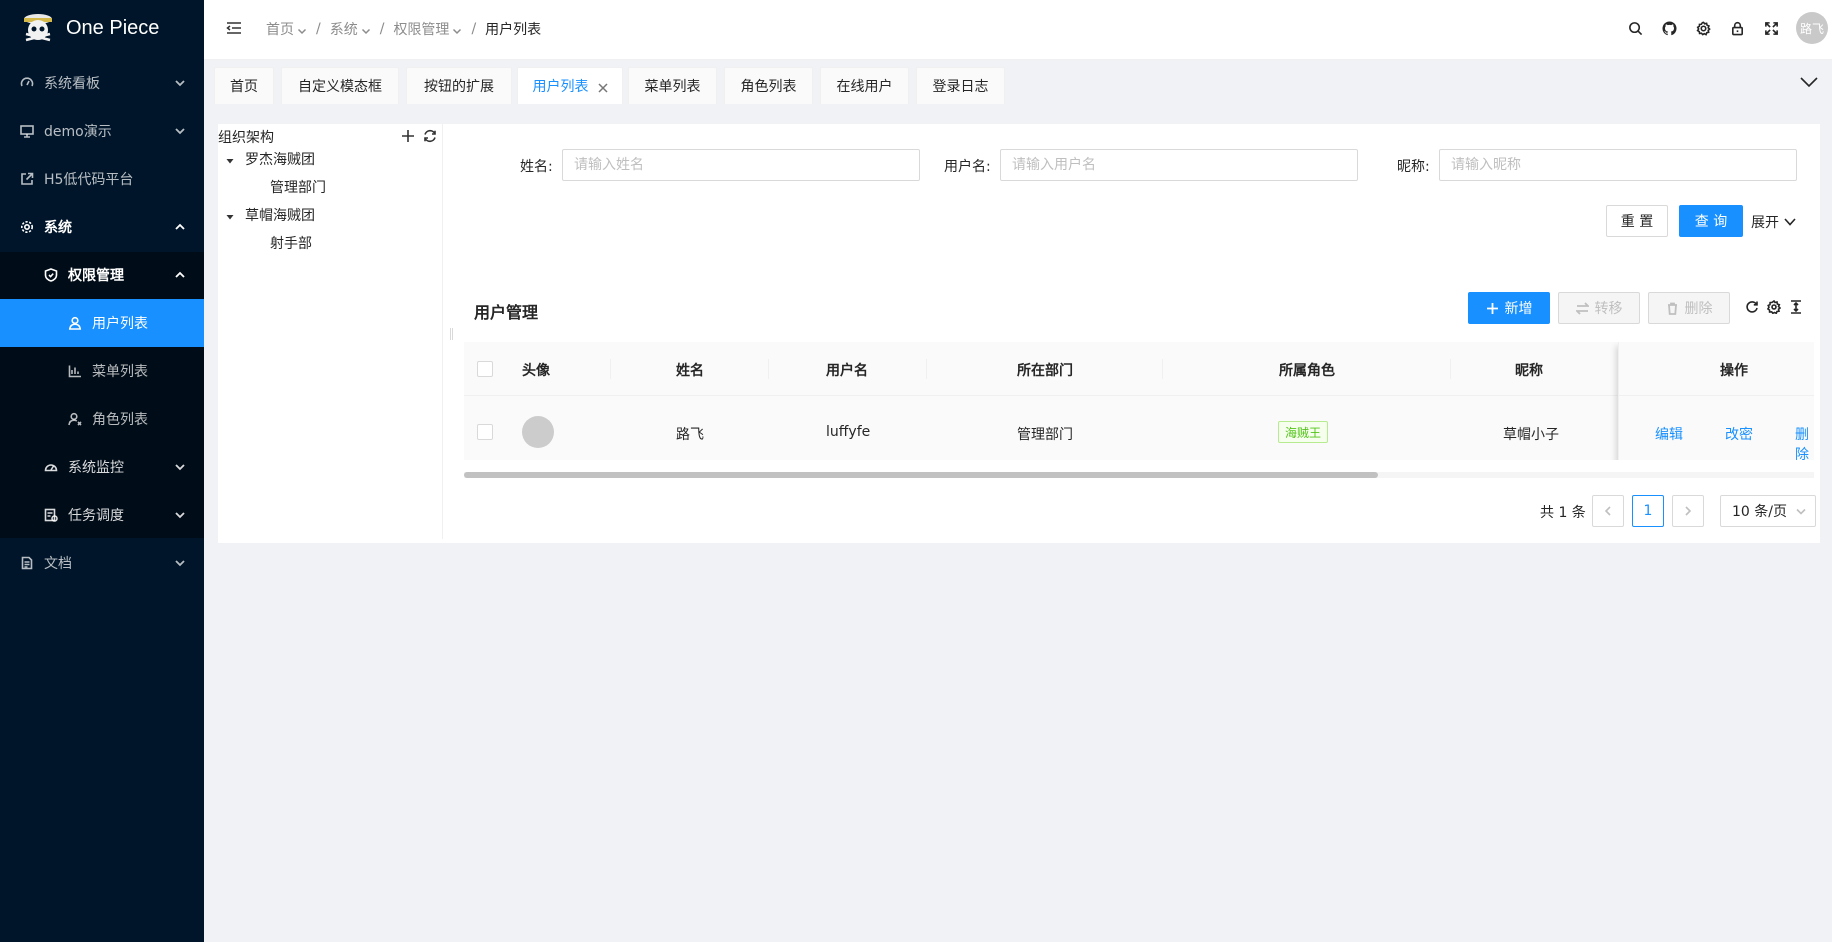 The height and width of the screenshot is (942, 1832). I want to click on sidebar-item-system: 系统, so click(102, 227).